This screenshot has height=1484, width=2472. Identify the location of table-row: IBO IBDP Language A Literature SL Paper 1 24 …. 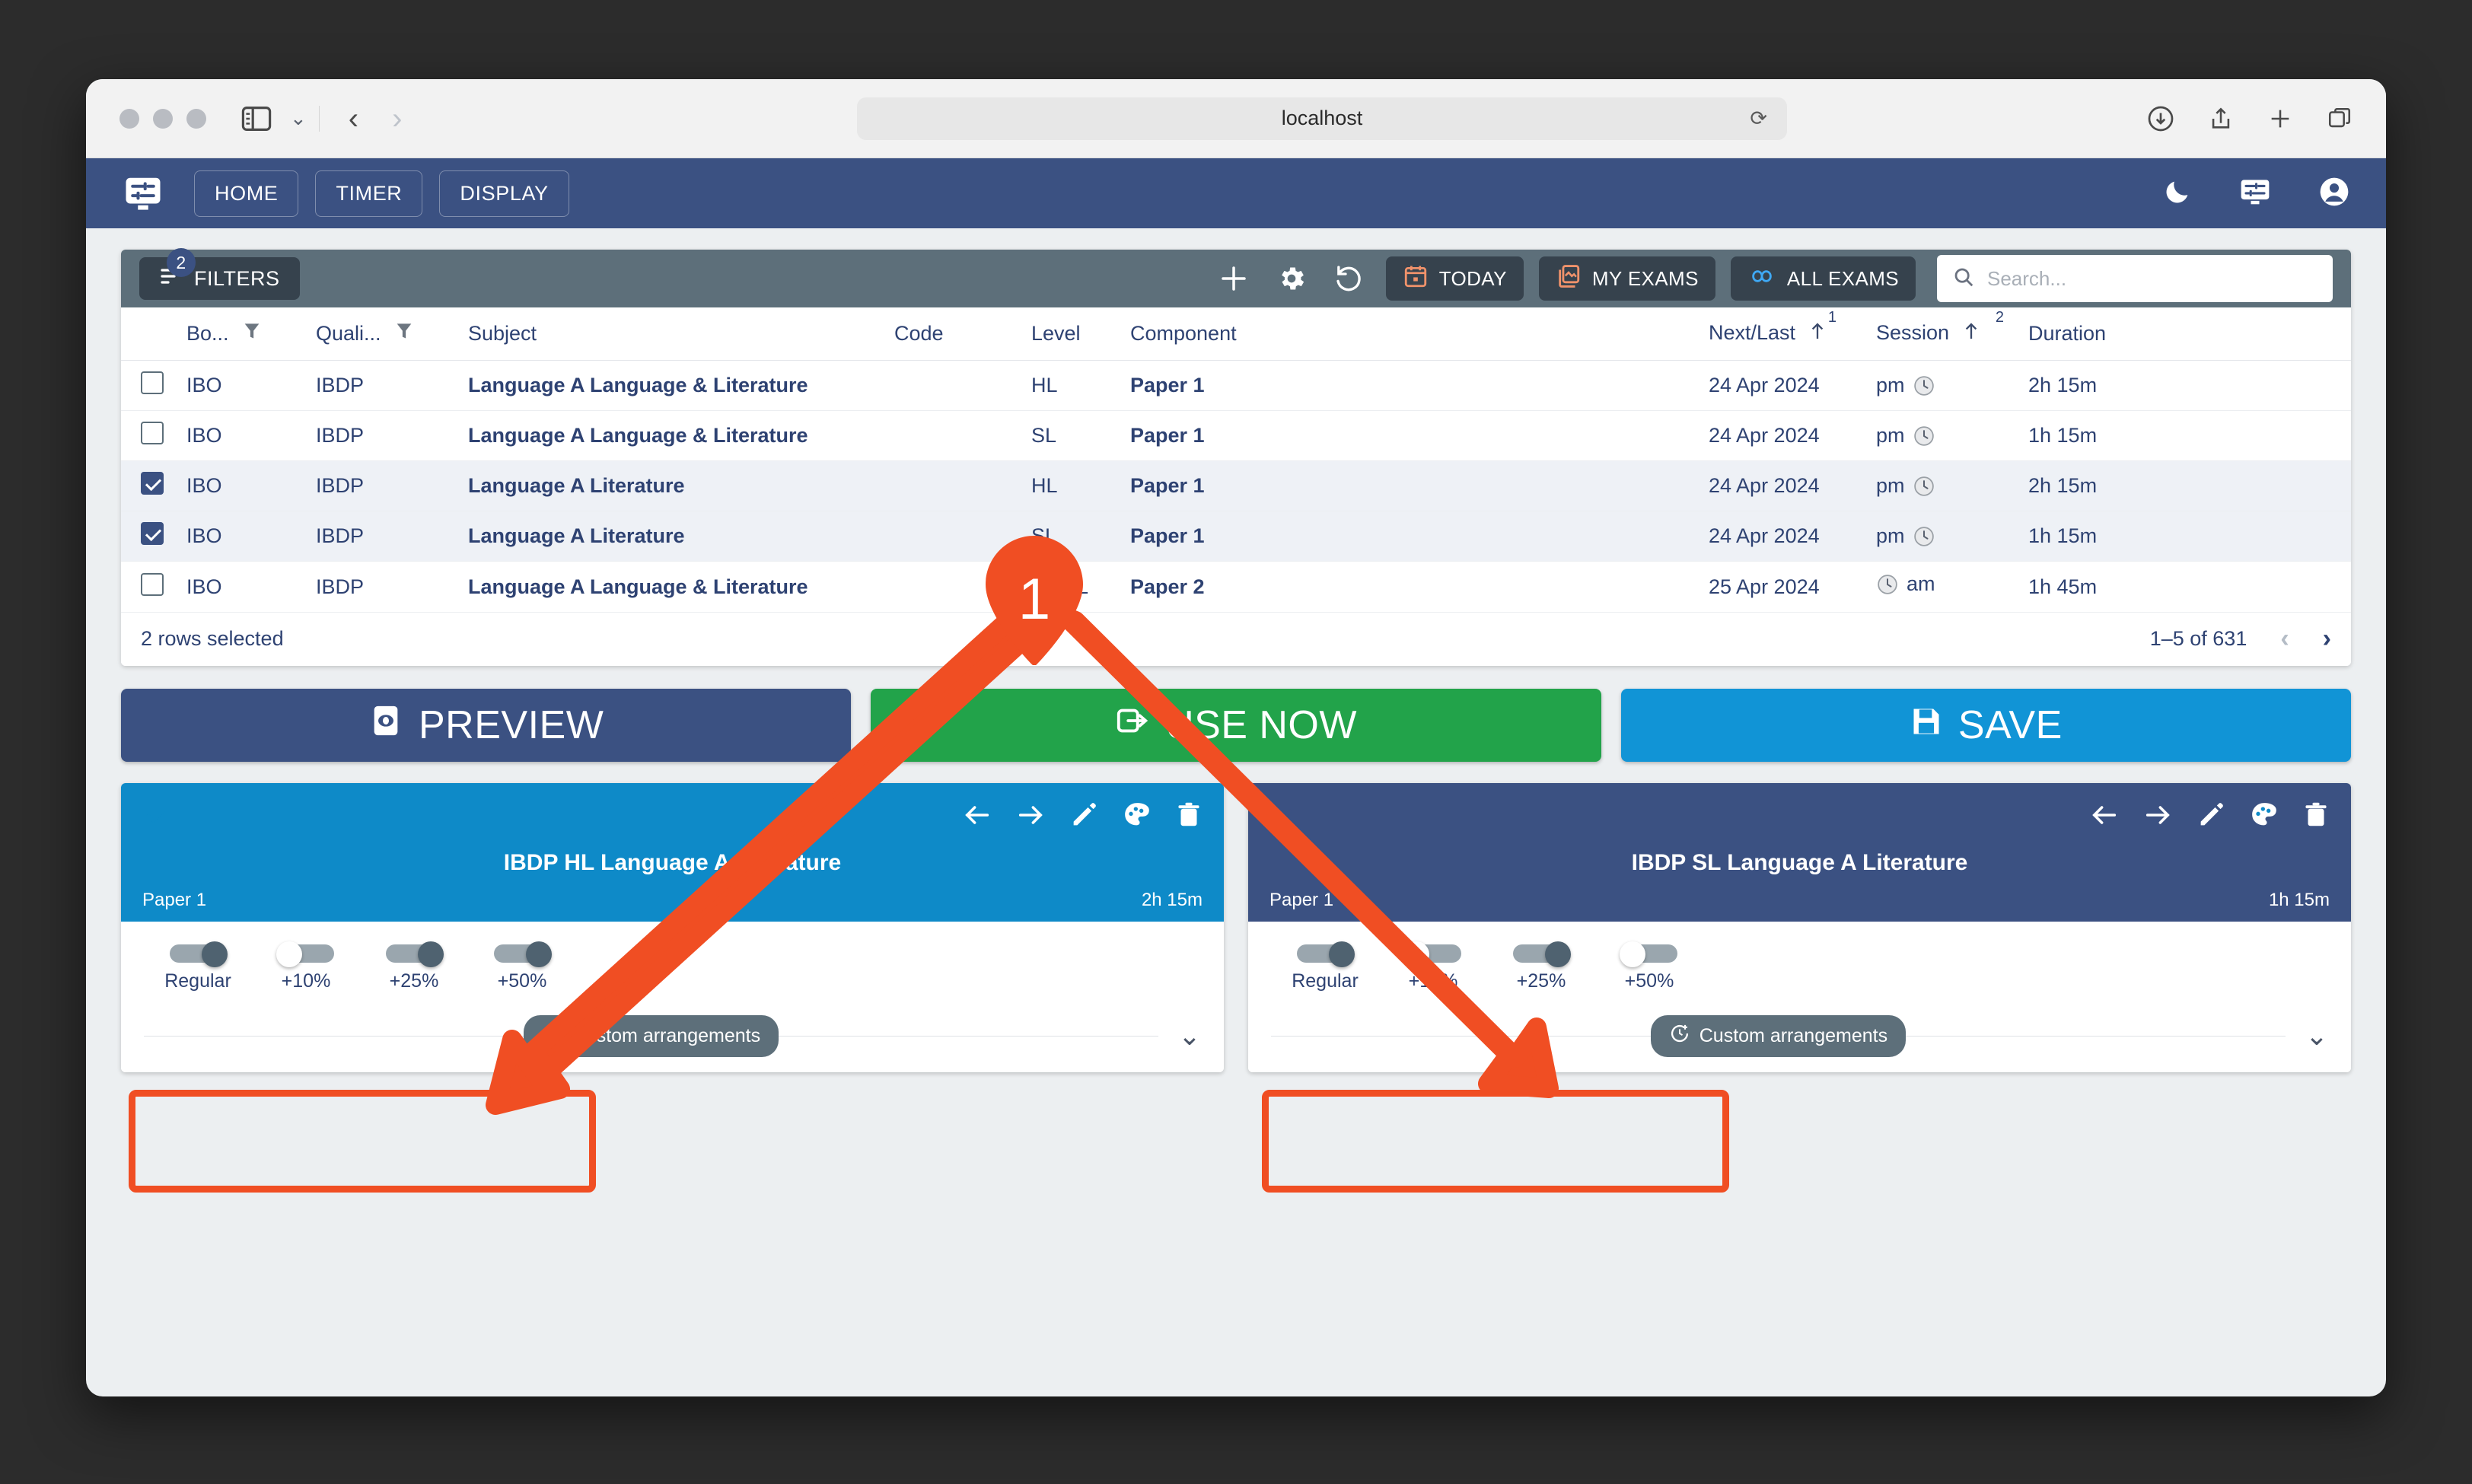
(1236, 536).